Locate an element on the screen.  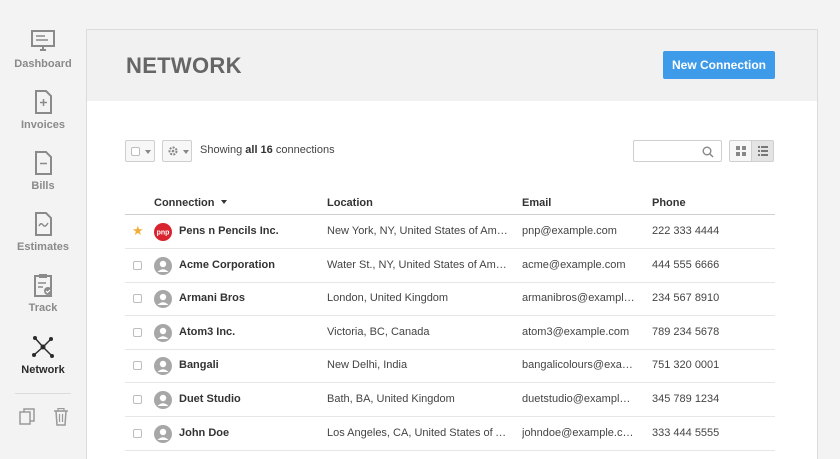
new-connection-button: New Connection is located at coordinates (719, 65).